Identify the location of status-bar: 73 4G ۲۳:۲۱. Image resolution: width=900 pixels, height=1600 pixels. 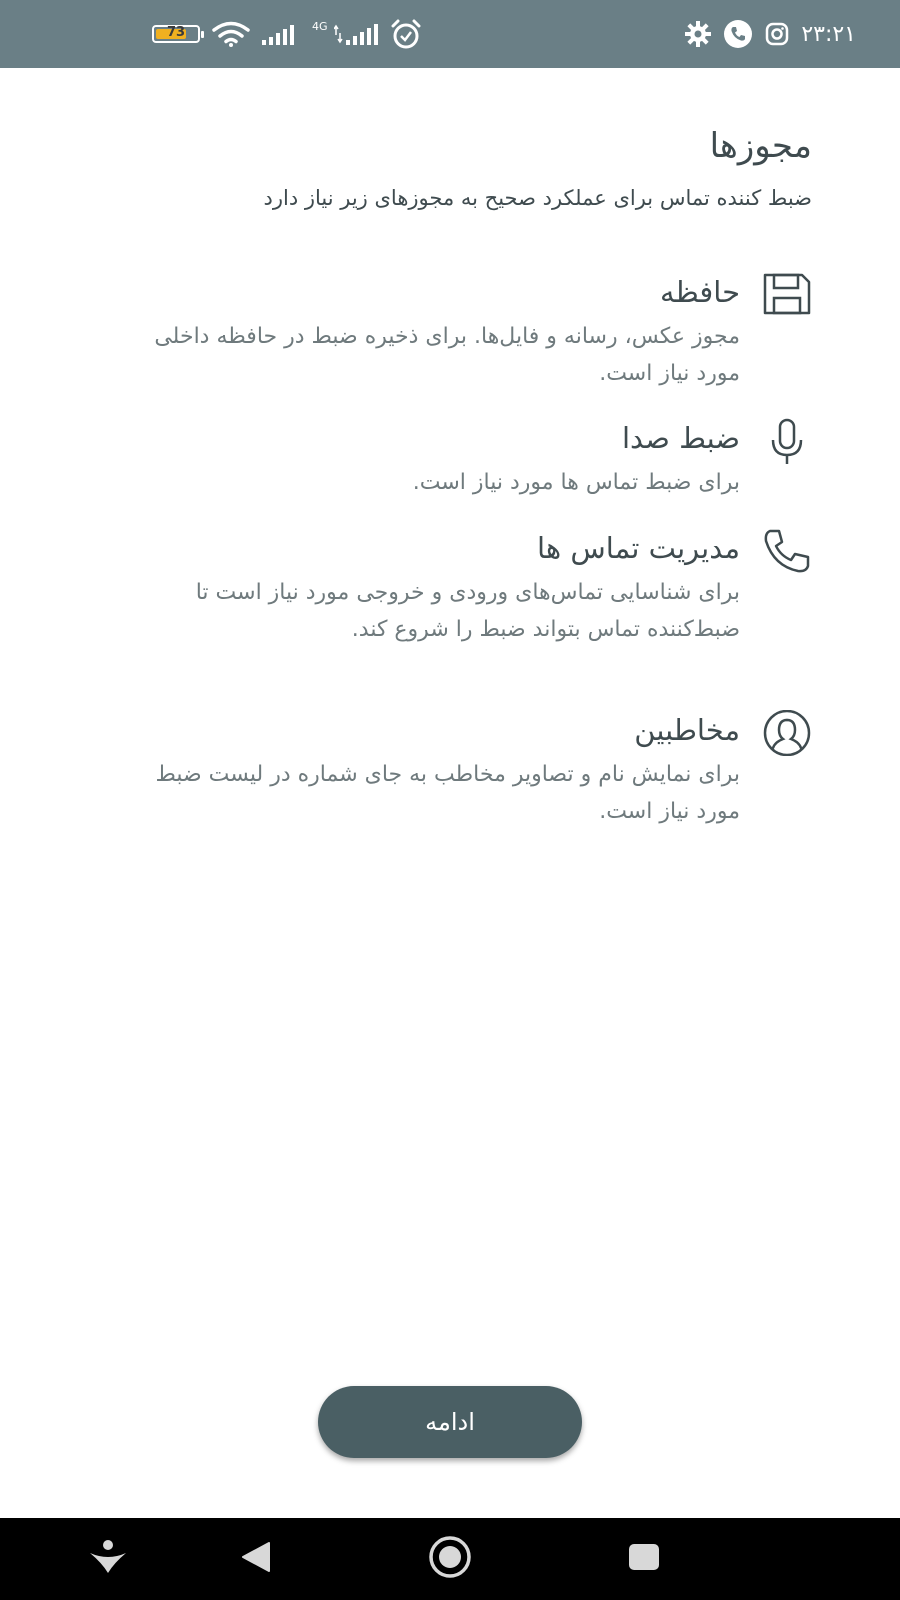
(450, 34).